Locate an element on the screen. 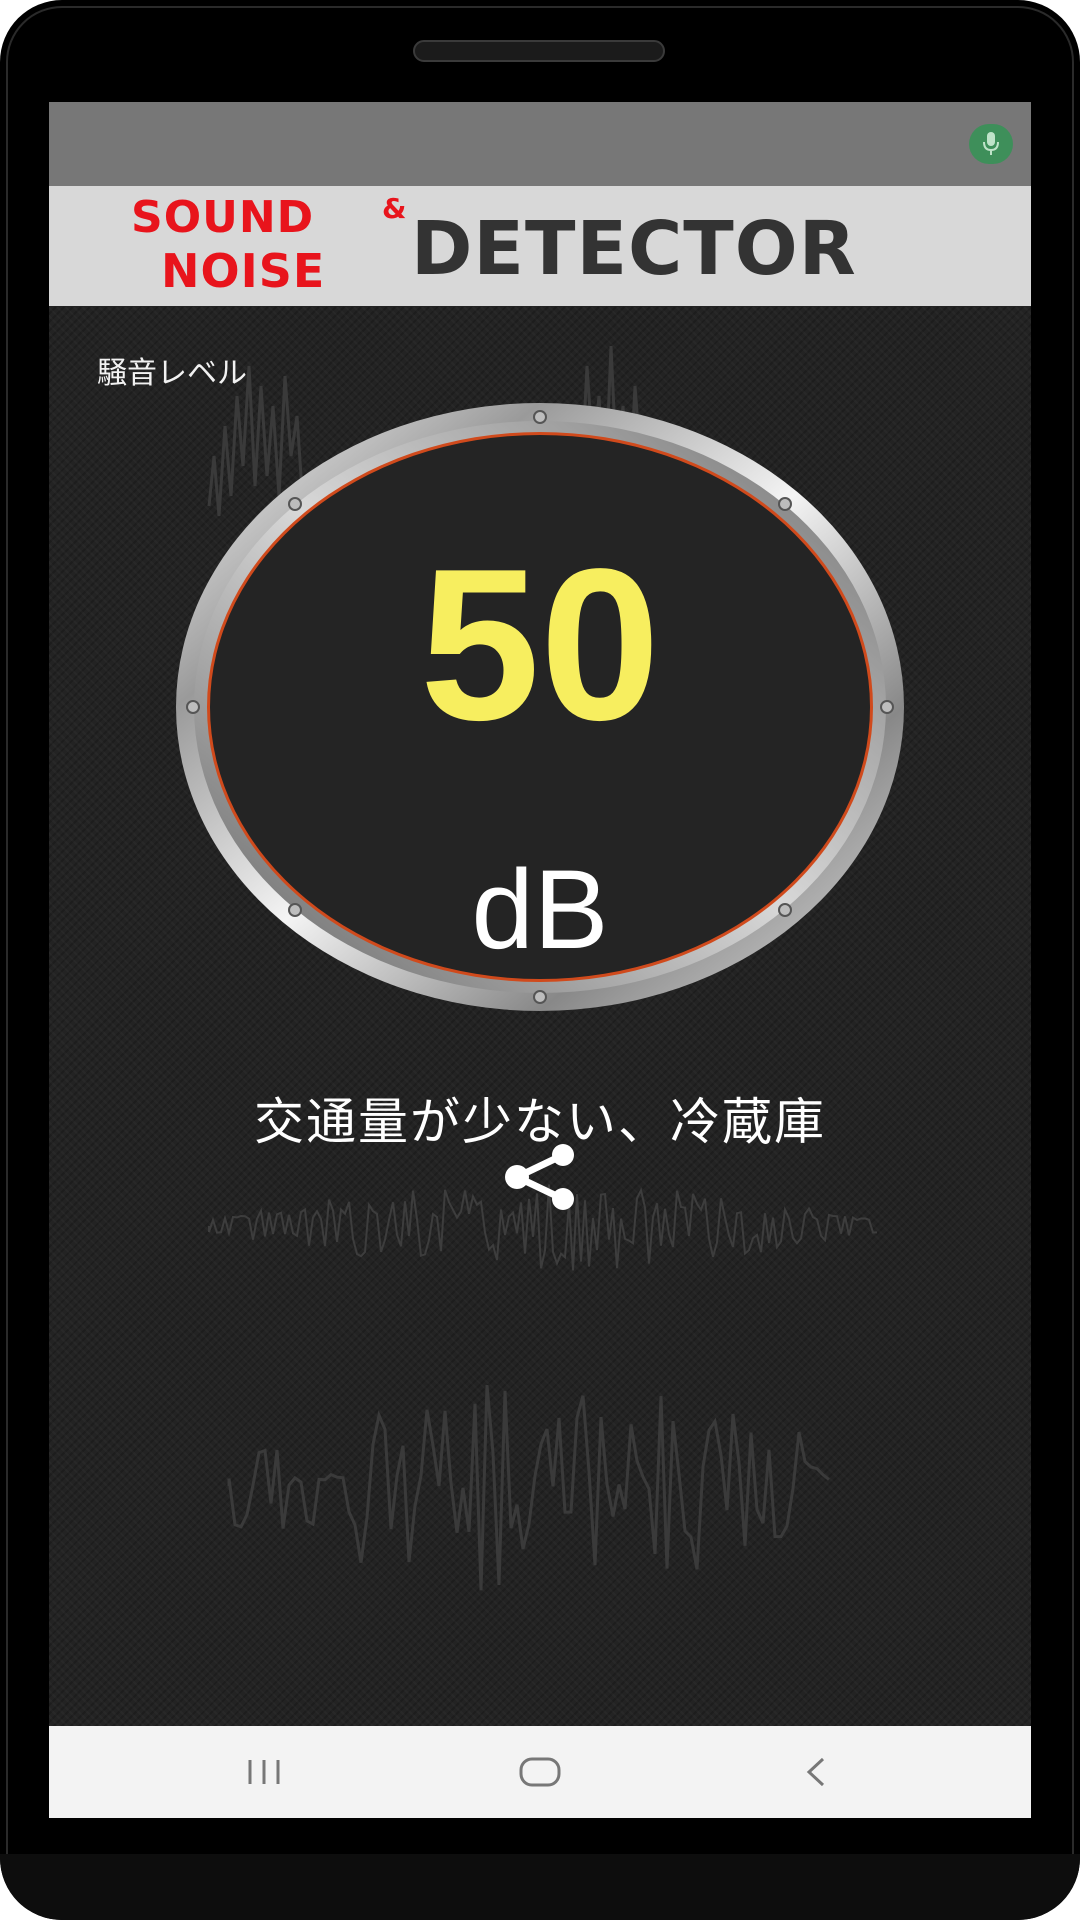 Image resolution: width=1080 pixels, height=1920 pixels. share-icon is located at coordinates (541, 1177).